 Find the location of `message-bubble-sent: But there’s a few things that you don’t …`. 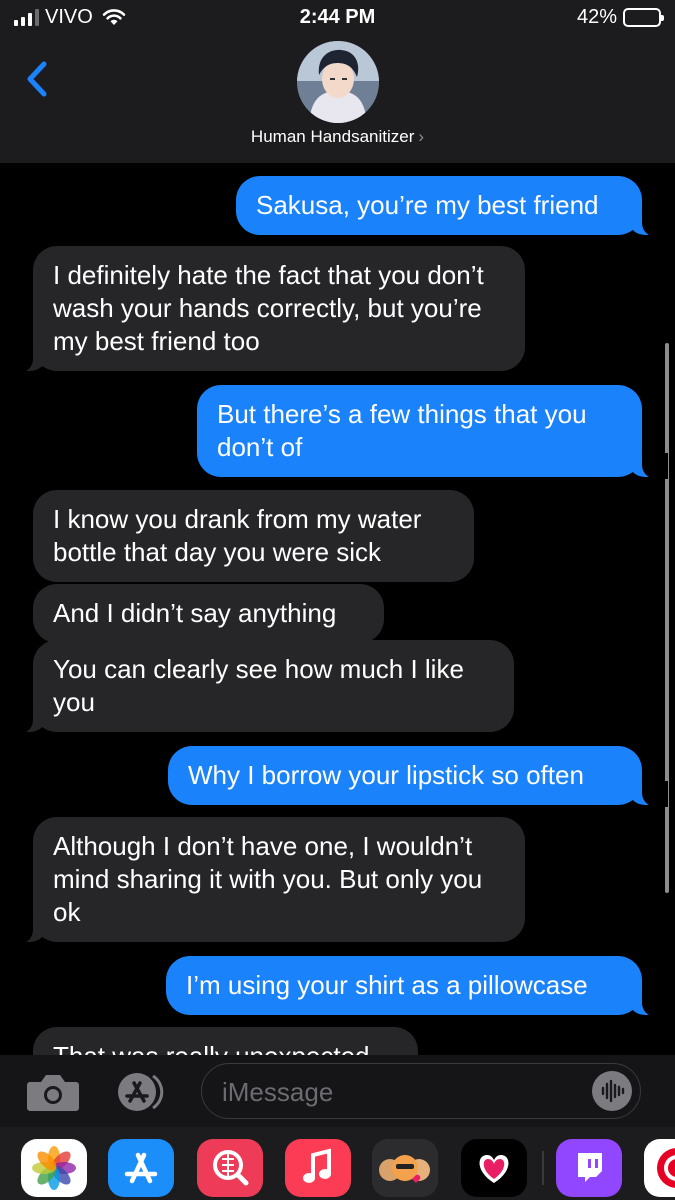

message-bubble-sent: But there’s a few things that you don’t … is located at coordinates (432, 432).